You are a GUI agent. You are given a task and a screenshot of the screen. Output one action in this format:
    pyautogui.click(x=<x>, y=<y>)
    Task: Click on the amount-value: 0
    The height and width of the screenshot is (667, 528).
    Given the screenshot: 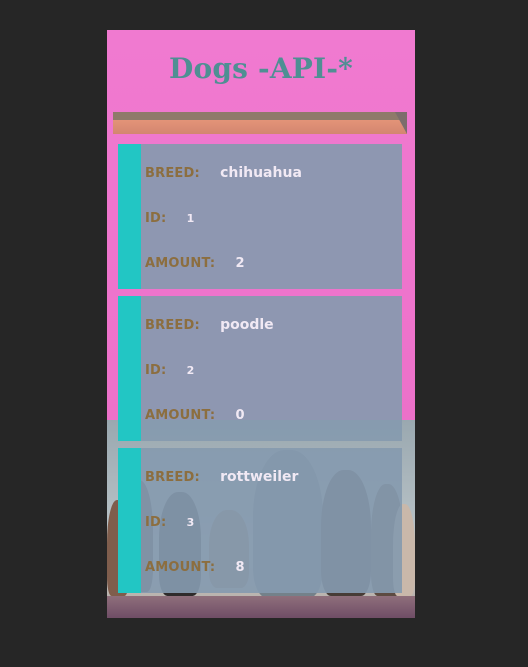 What is the action you would take?
    pyautogui.click(x=240, y=415)
    